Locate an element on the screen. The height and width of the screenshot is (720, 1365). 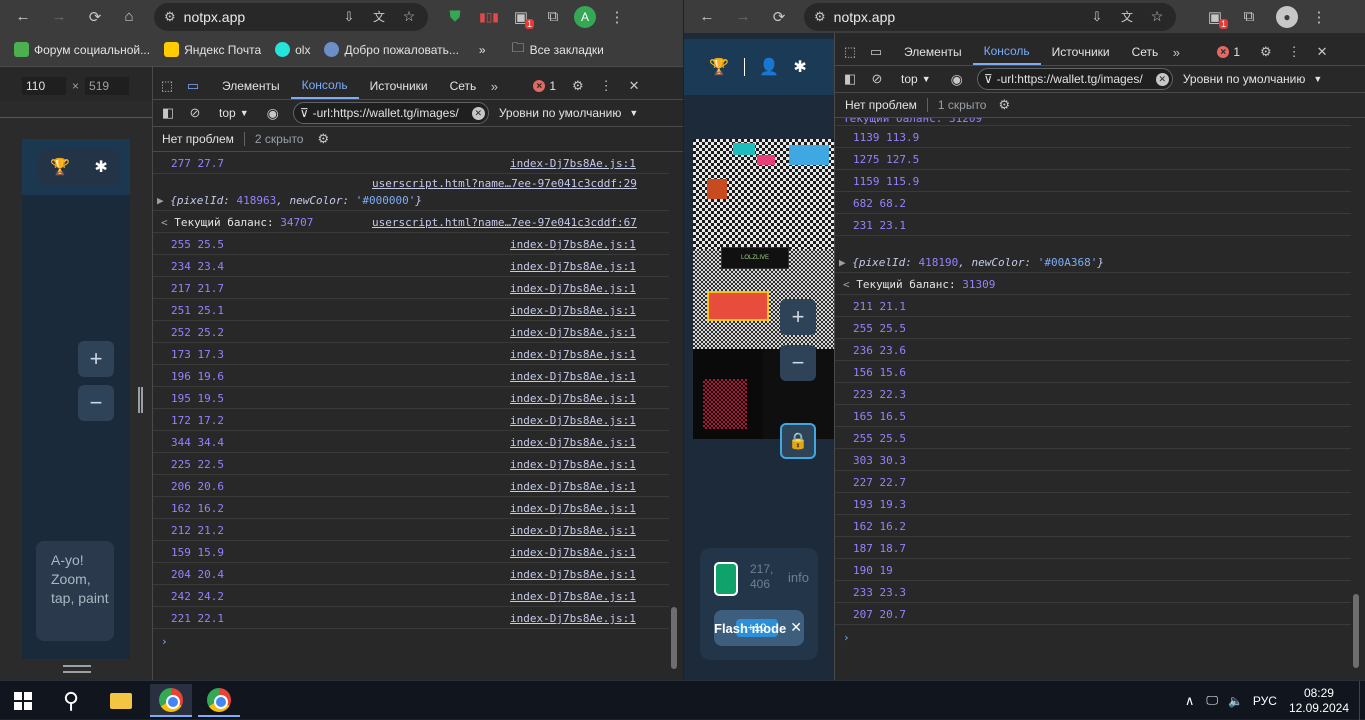
language-indicator: РУС is located at coordinates (1265, 701).